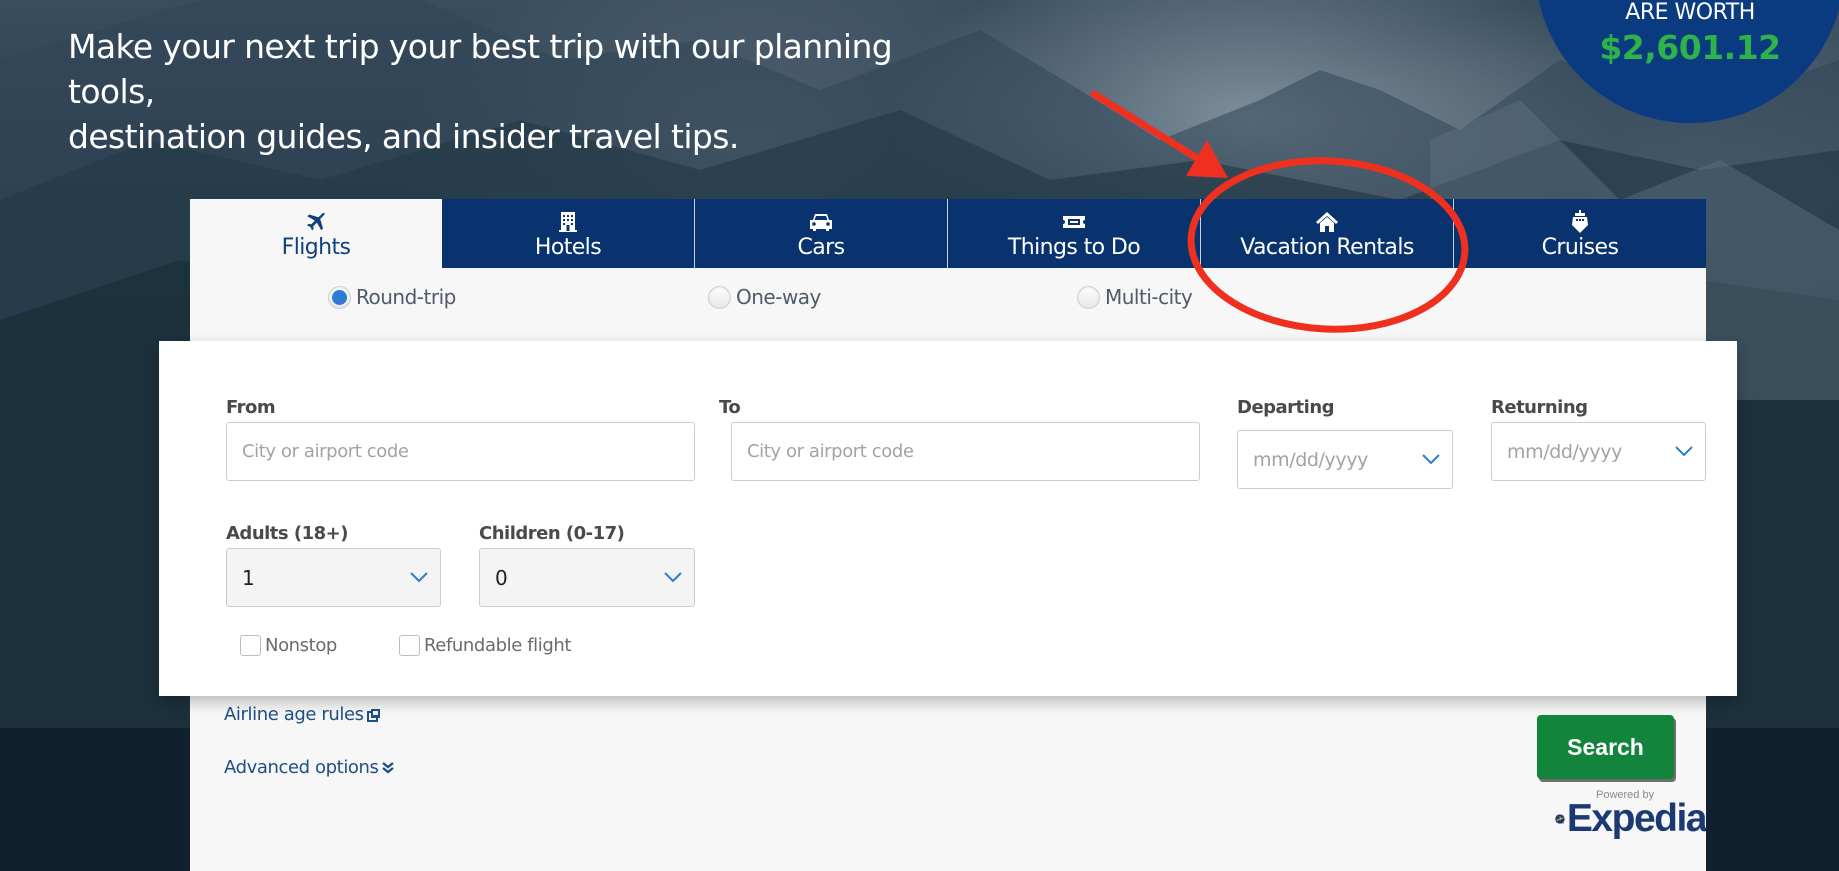 The height and width of the screenshot is (871, 1839). Describe the element at coordinates (552, 533) in the screenshot. I see `children-label: Children (0-17)` at that location.